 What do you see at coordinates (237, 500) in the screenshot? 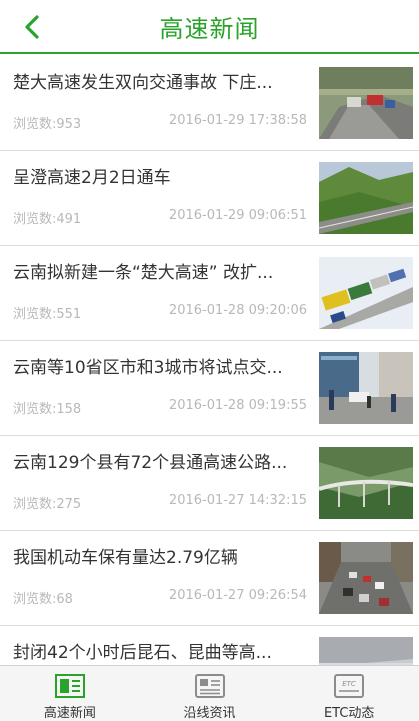
I see `publish-date: 2016-01-27 14:32:15` at bounding box center [237, 500].